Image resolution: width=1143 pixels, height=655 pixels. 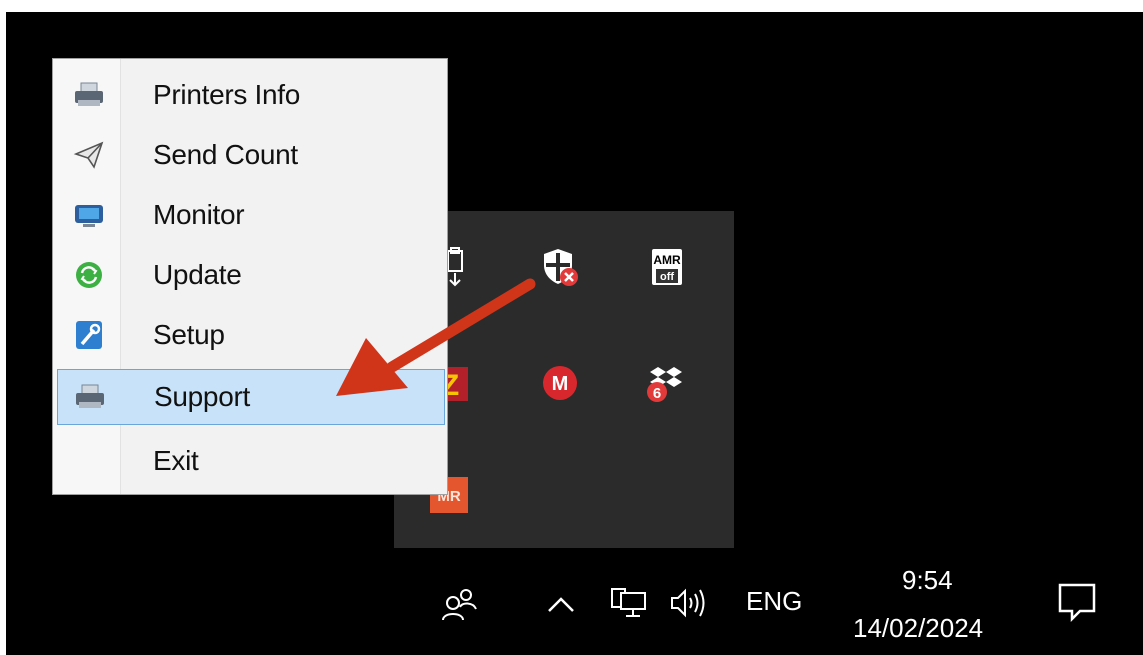 What do you see at coordinates (1077, 602) in the screenshot?
I see `notification-icon` at bounding box center [1077, 602].